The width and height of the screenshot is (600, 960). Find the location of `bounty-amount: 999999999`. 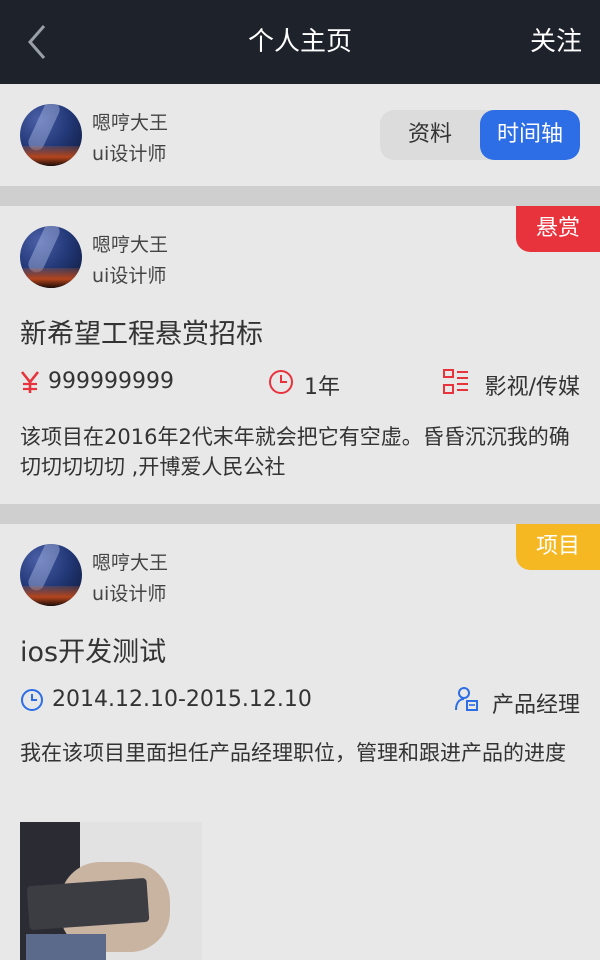

bounty-amount: 999999999 is located at coordinates (111, 381).